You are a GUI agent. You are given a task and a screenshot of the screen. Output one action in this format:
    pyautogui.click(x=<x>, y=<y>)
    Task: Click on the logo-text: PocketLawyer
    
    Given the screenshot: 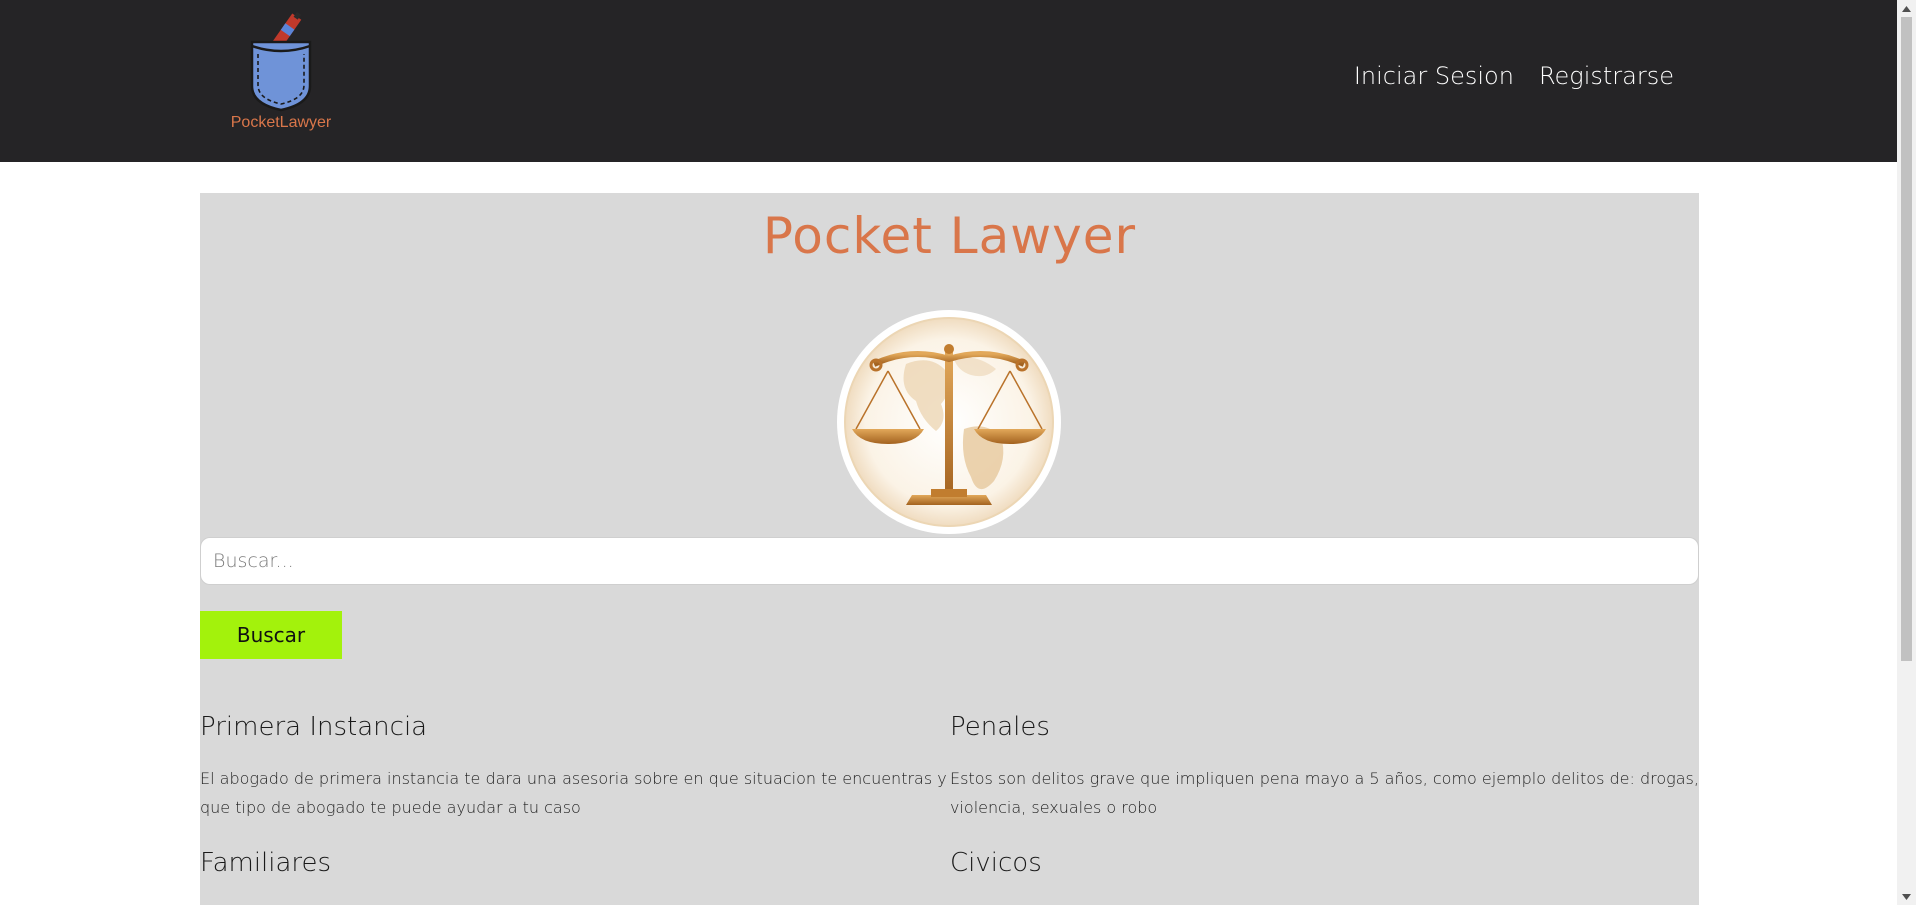 What is the action you would take?
    pyautogui.click(x=281, y=122)
    